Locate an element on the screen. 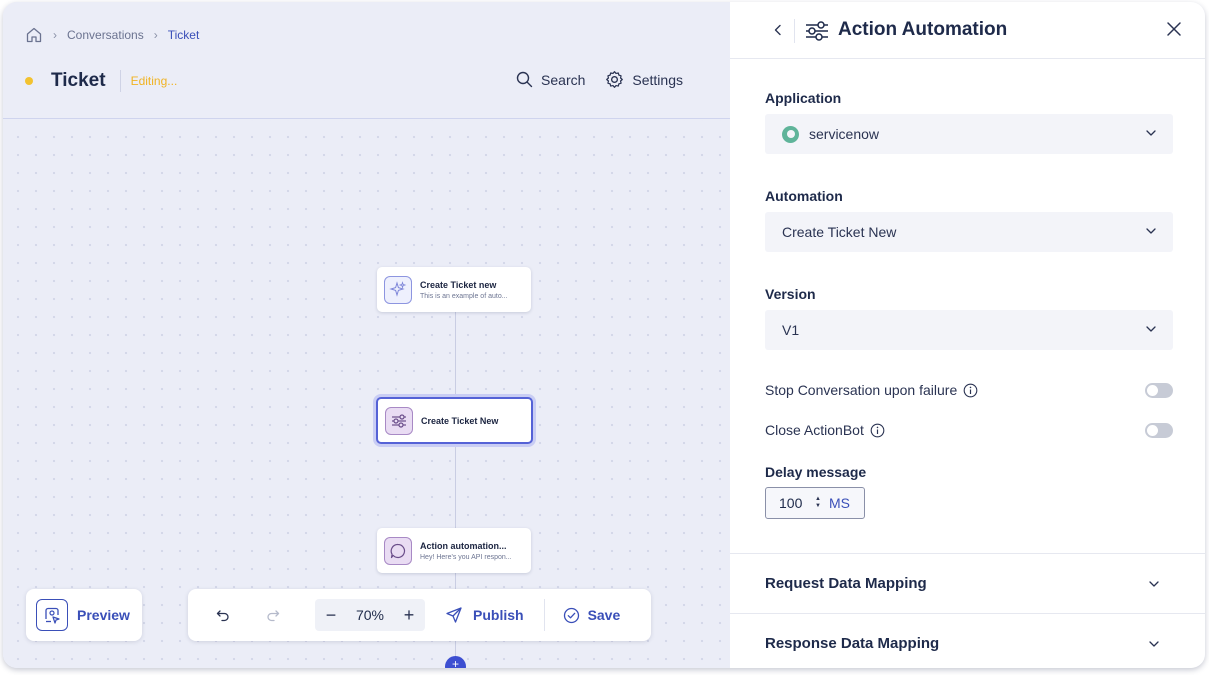  settings-button: Settings is located at coordinates (644, 79).